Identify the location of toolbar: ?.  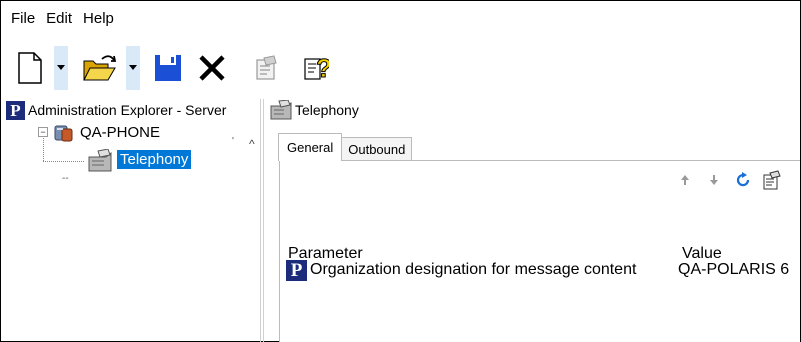
(401, 68).